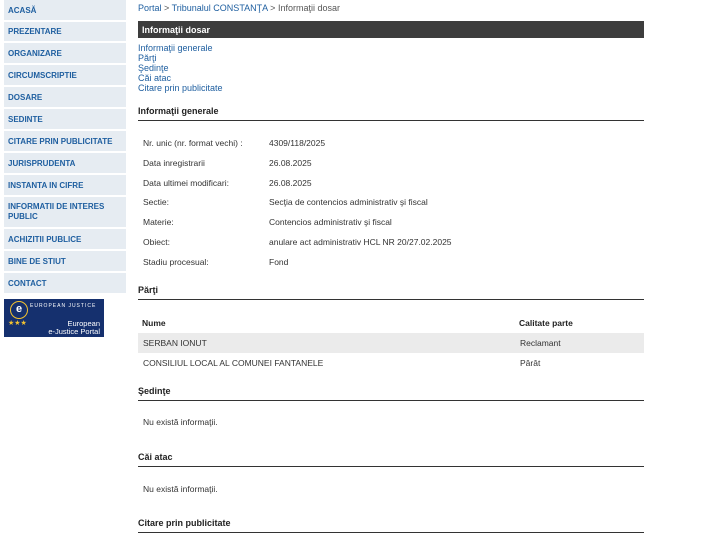 The width and height of the screenshot is (704, 539). What do you see at coordinates (158, 222) in the screenshot?
I see `info-label: Materie:` at bounding box center [158, 222].